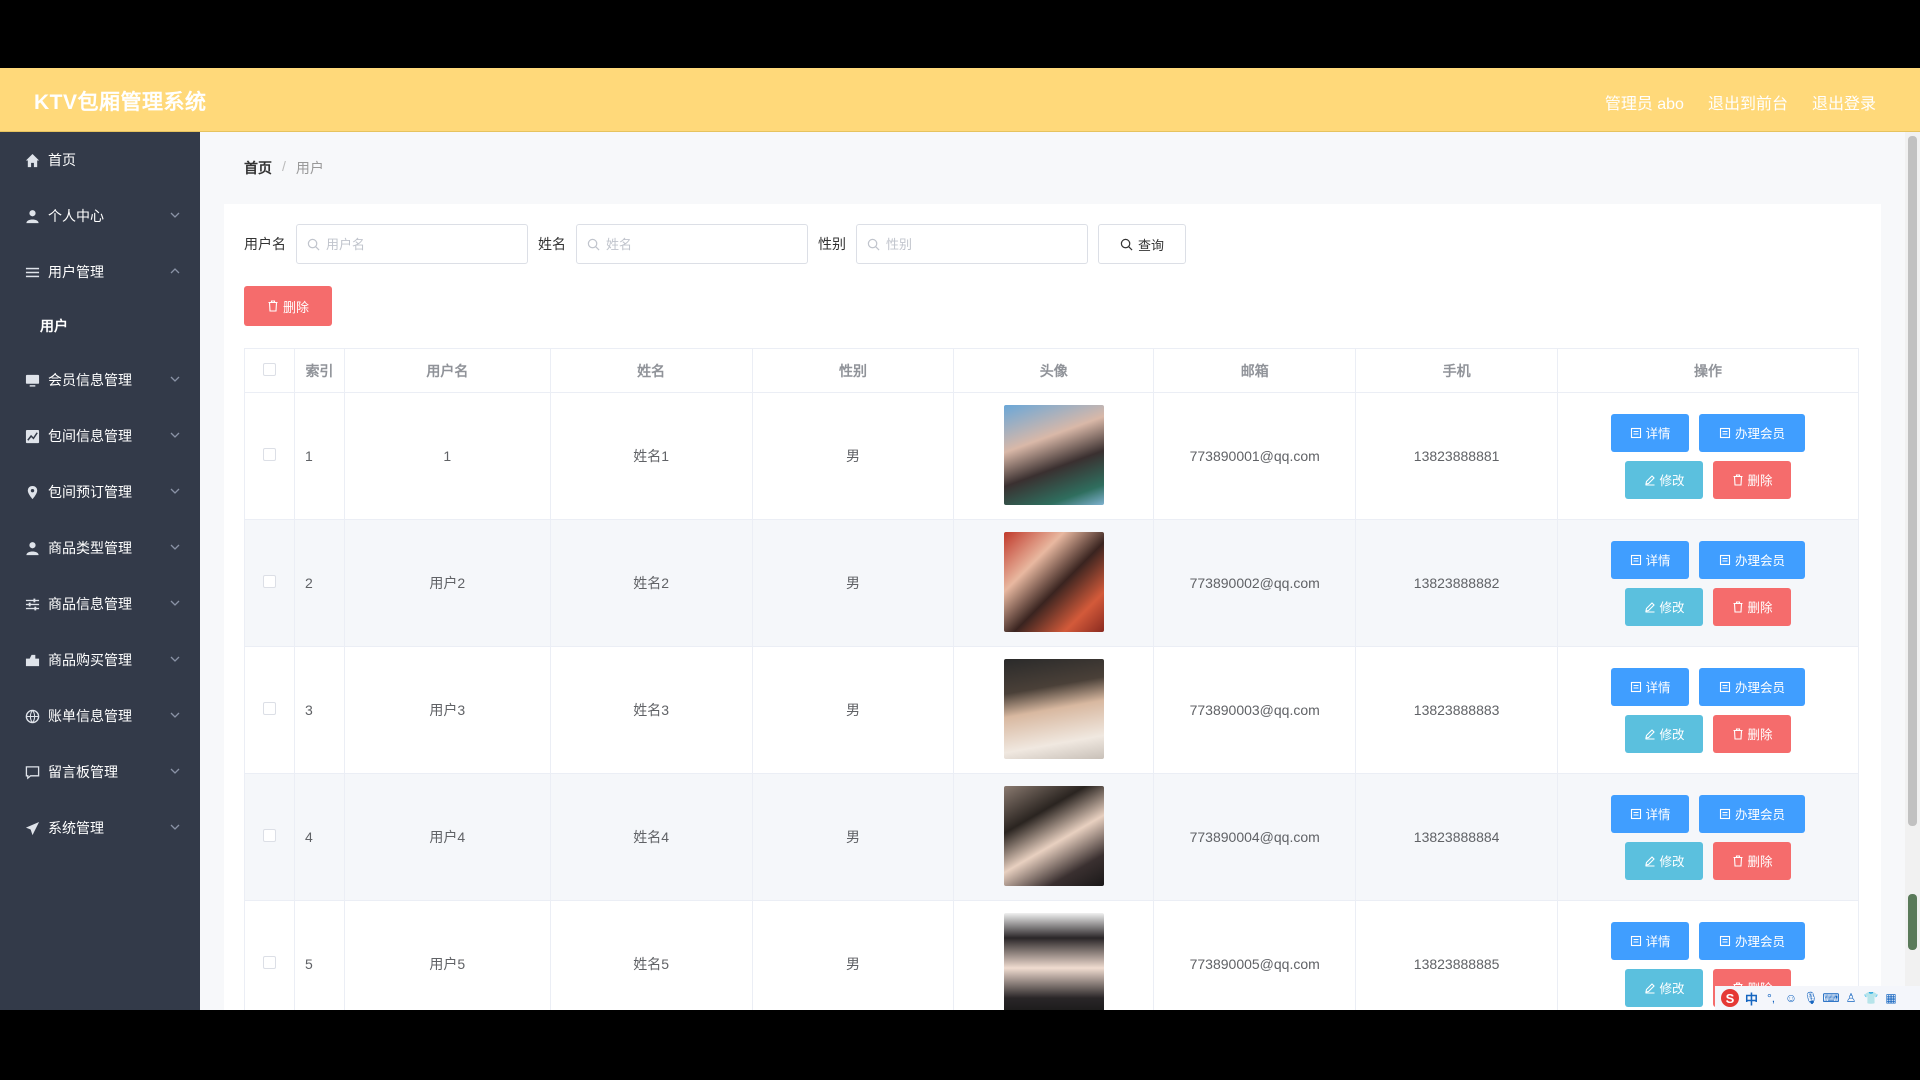 The width and height of the screenshot is (1920, 1080). What do you see at coordinates (1751, 998) in the screenshot?
I see `ime-mode: 中` at bounding box center [1751, 998].